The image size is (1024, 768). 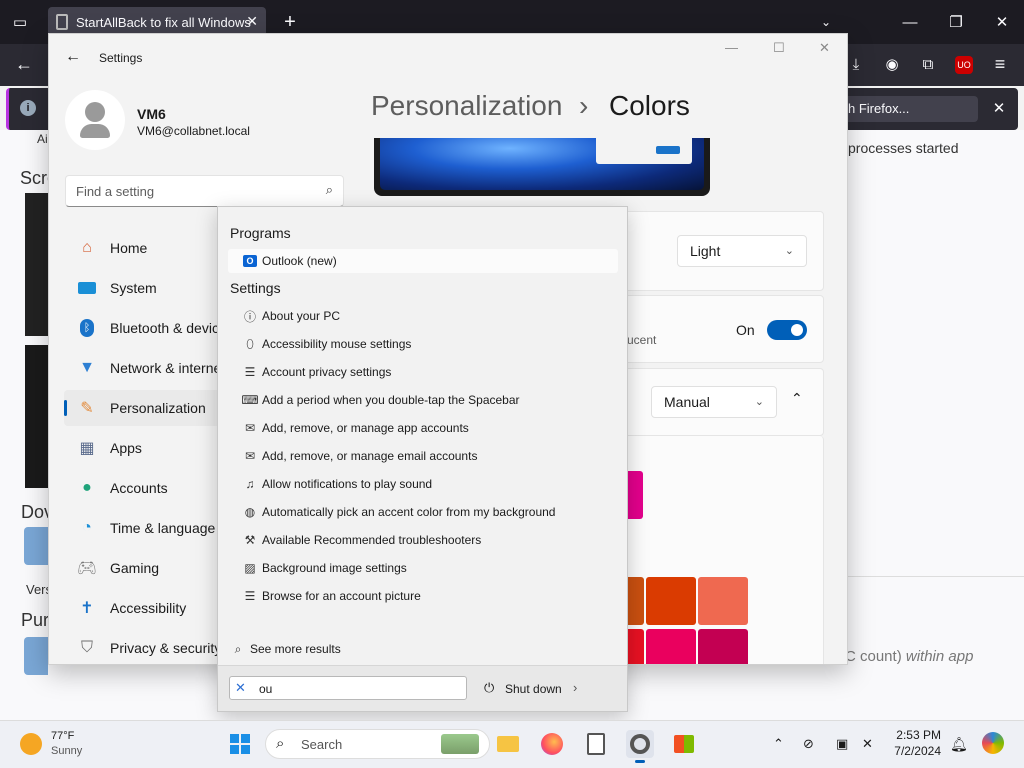 What do you see at coordinates (260, 233) in the screenshot?
I see `programs-header: Programs` at bounding box center [260, 233].